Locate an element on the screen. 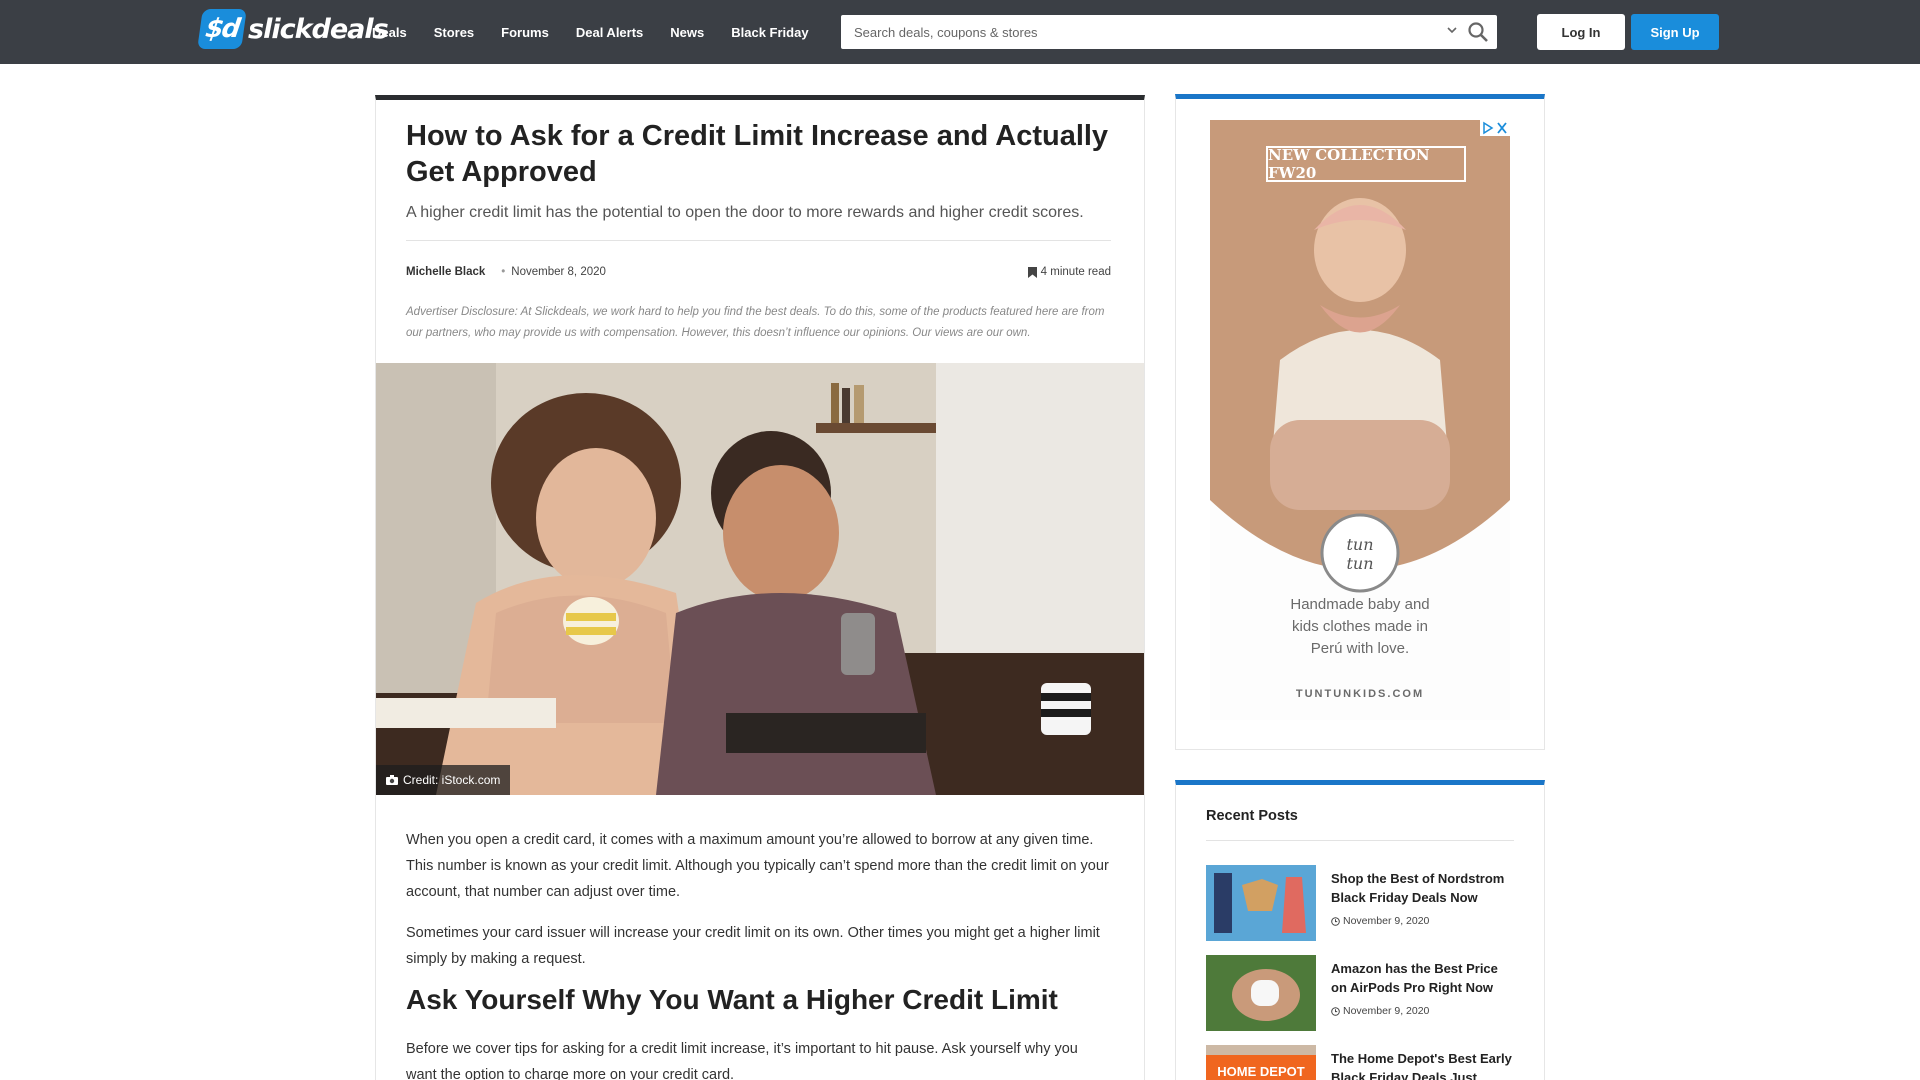 Image resolution: width=1920 pixels, height=1080 pixels. post-thumbnail: HOME DEPOT is located at coordinates (1261, 1062).